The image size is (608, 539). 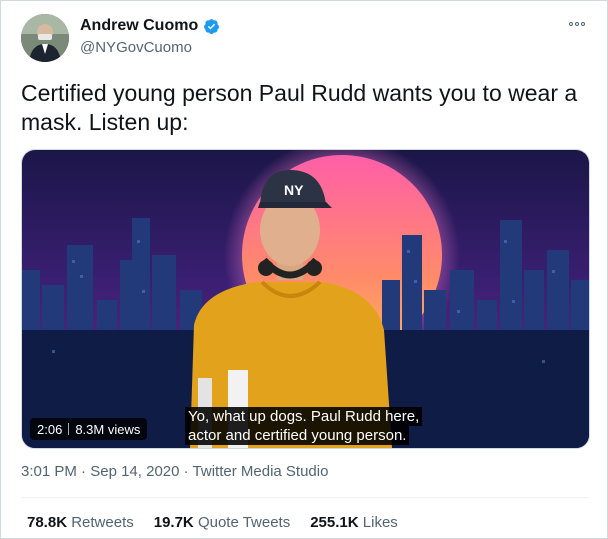 I want to click on verified-badge-icon, so click(x=212, y=26).